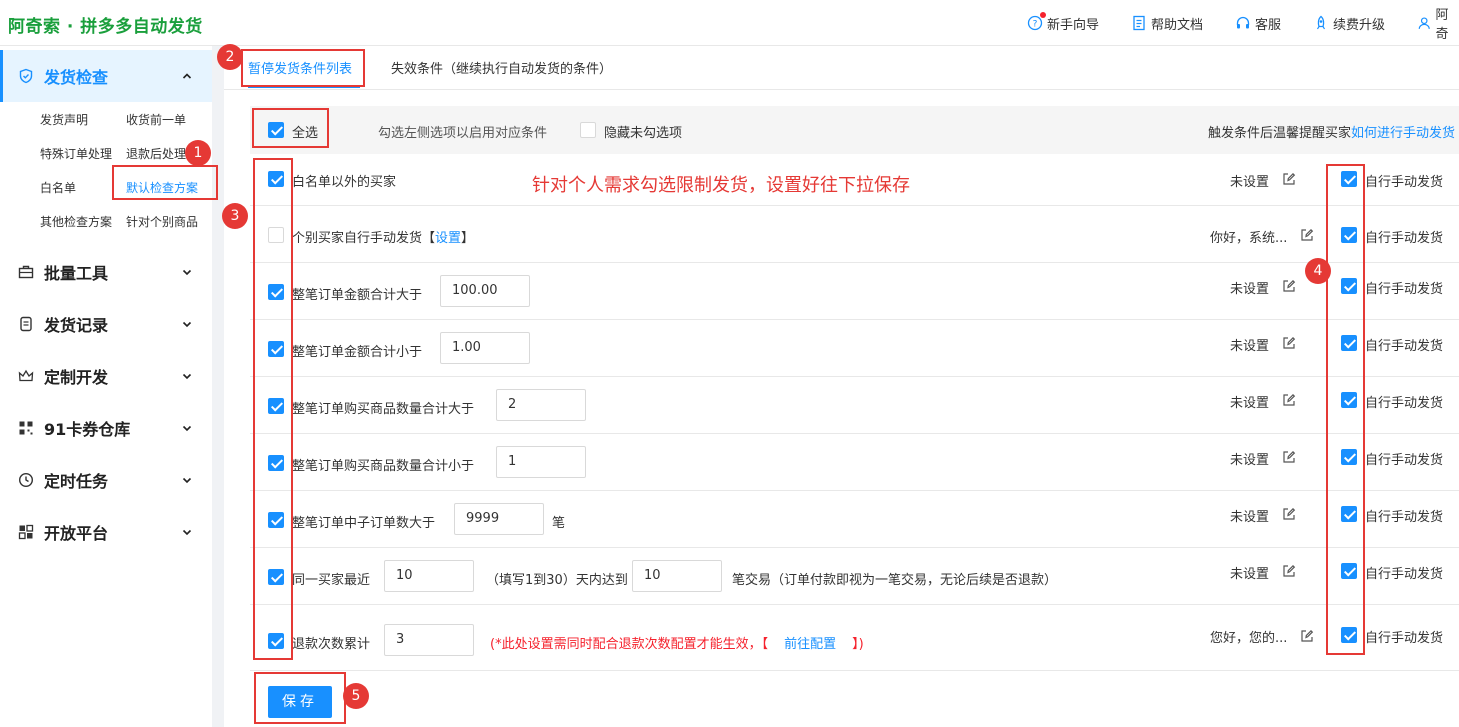  I want to click on row-settings-link: 设置, so click(448, 238).